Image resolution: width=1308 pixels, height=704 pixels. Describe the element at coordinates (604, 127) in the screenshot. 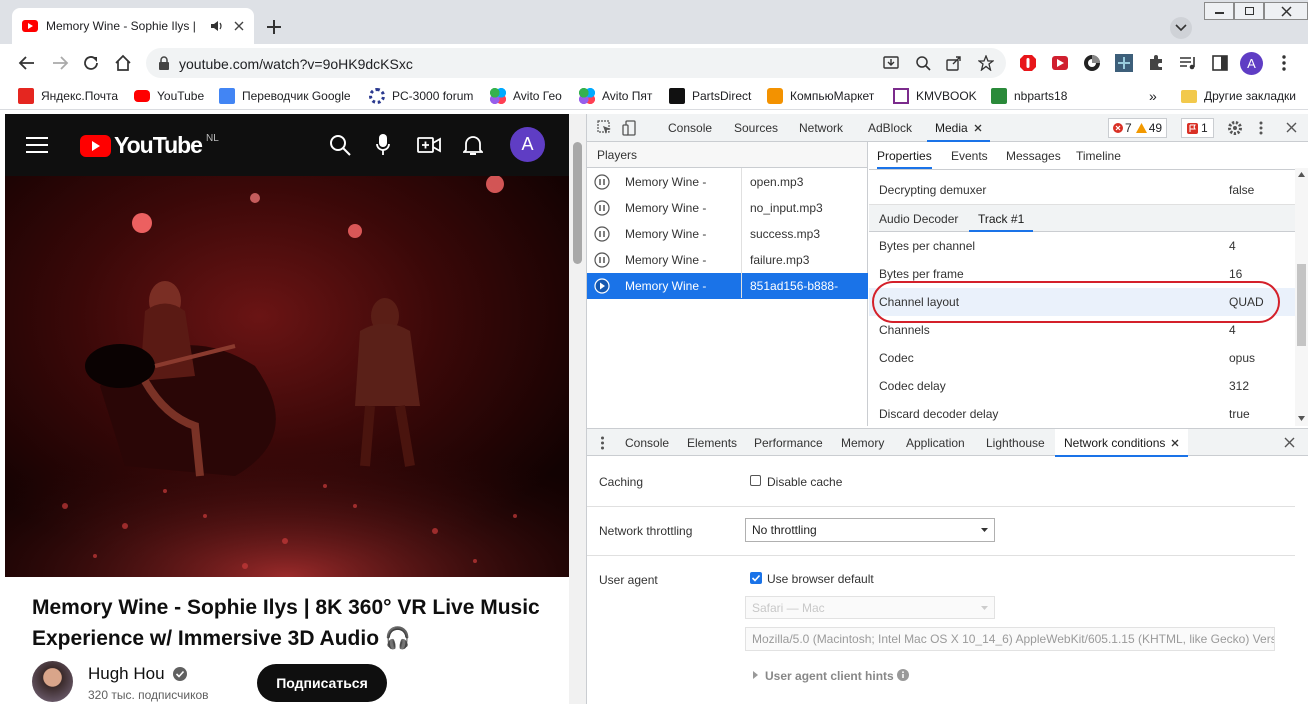

I see `inspect-element-icon` at that location.